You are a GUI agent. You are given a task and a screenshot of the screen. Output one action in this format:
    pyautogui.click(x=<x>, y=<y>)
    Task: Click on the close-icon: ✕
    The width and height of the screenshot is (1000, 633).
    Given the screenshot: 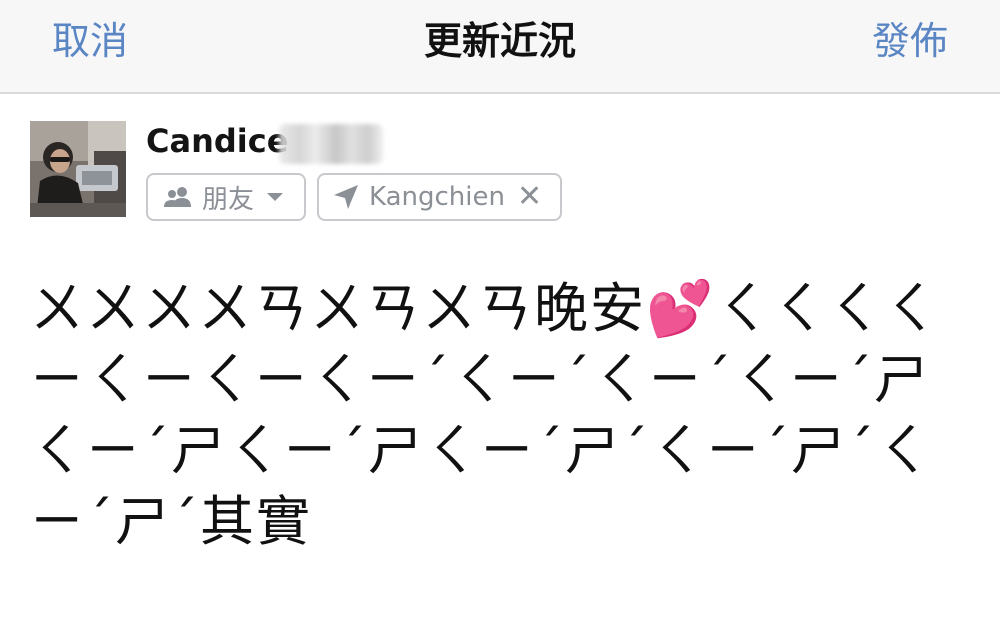 What is the action you would take?
    pyautogui.click(x=529, y=197)
    